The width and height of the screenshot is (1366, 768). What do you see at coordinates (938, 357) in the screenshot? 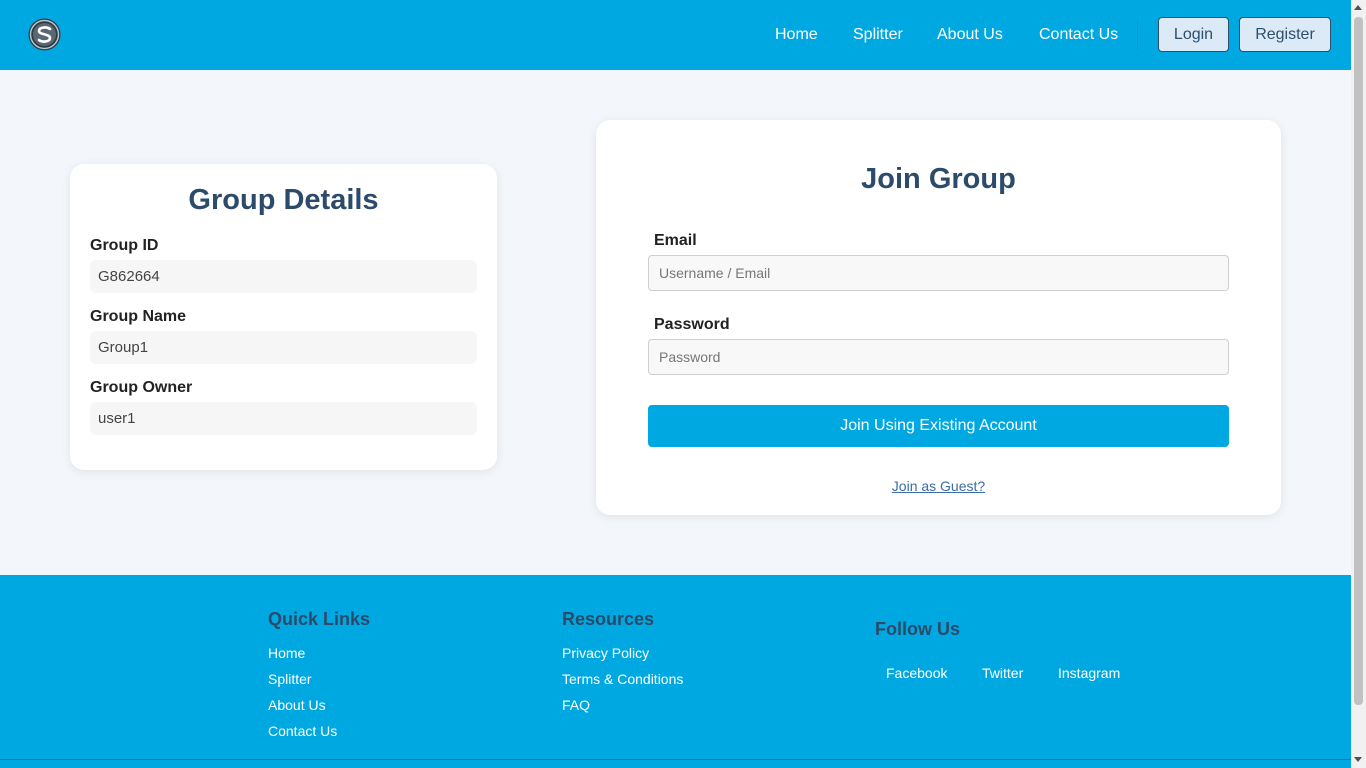
I see `password-input` at bounding box center [938, 357].